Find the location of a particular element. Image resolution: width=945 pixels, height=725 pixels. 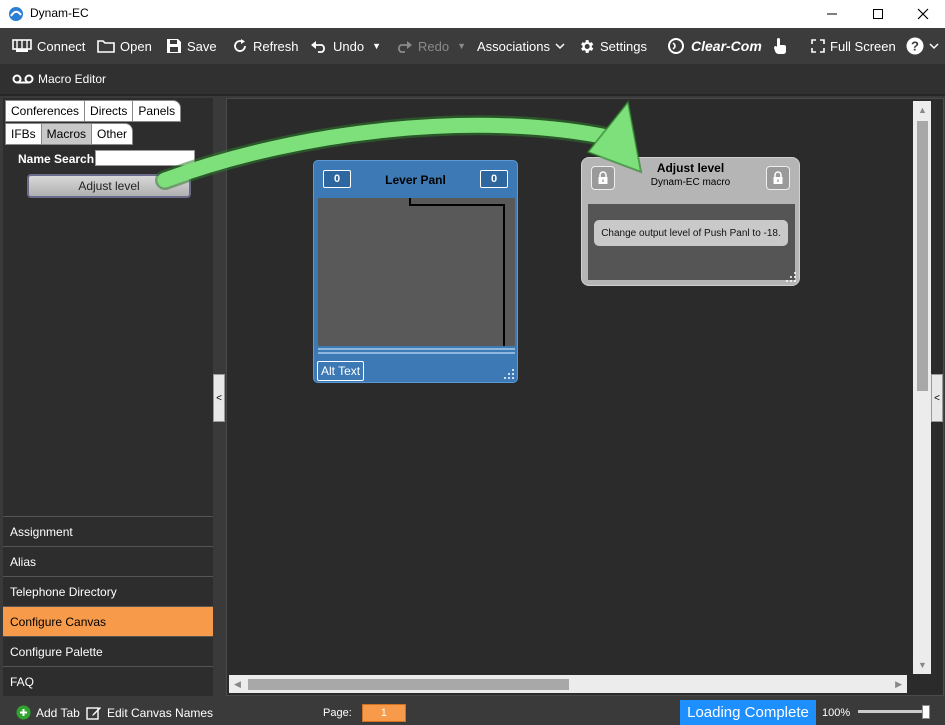

tabs-row-1: Conferences Directs Panels is located at coordinates (93, 111).